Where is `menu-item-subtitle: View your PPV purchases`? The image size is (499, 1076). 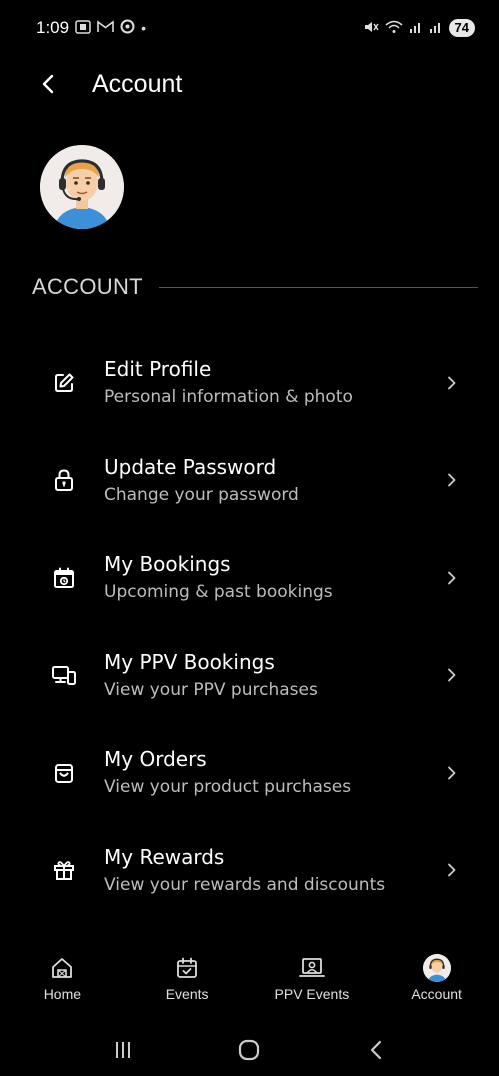 menu-item-subtitle: View your PPV purchases is located at coordinates (211, 689).